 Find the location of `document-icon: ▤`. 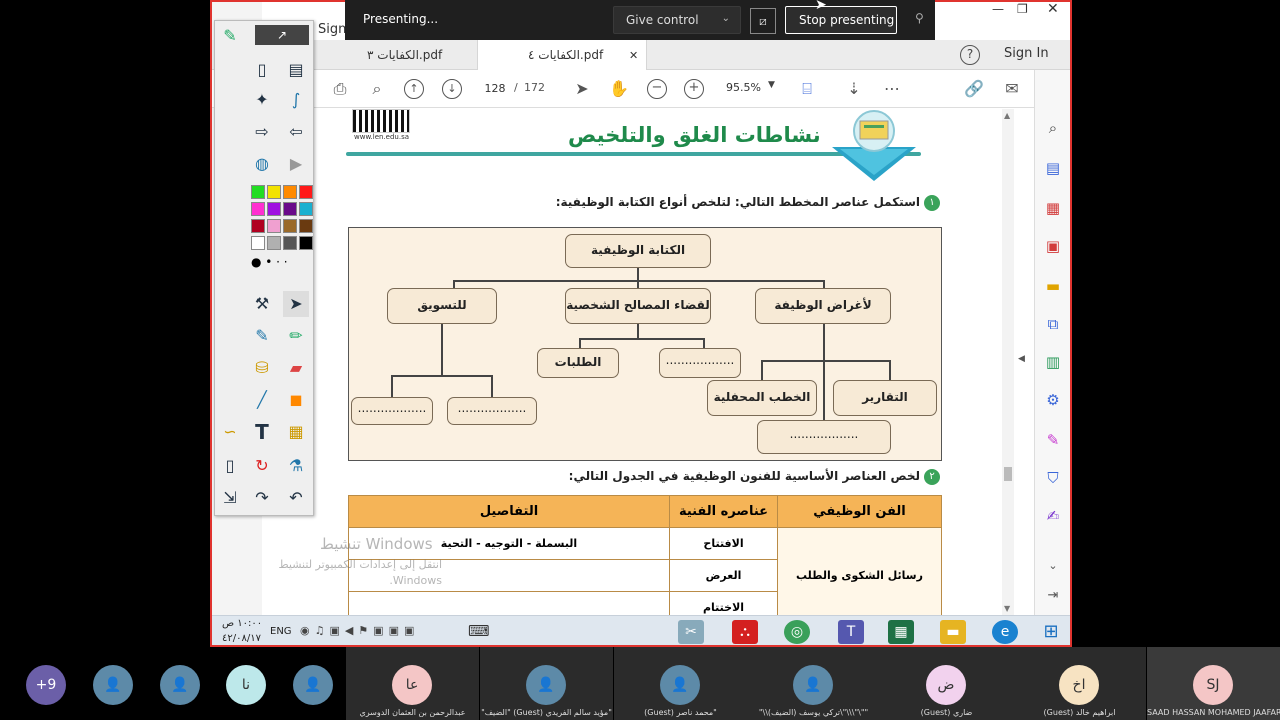

document-icon: ▤ is located at coordinates (296, 70).